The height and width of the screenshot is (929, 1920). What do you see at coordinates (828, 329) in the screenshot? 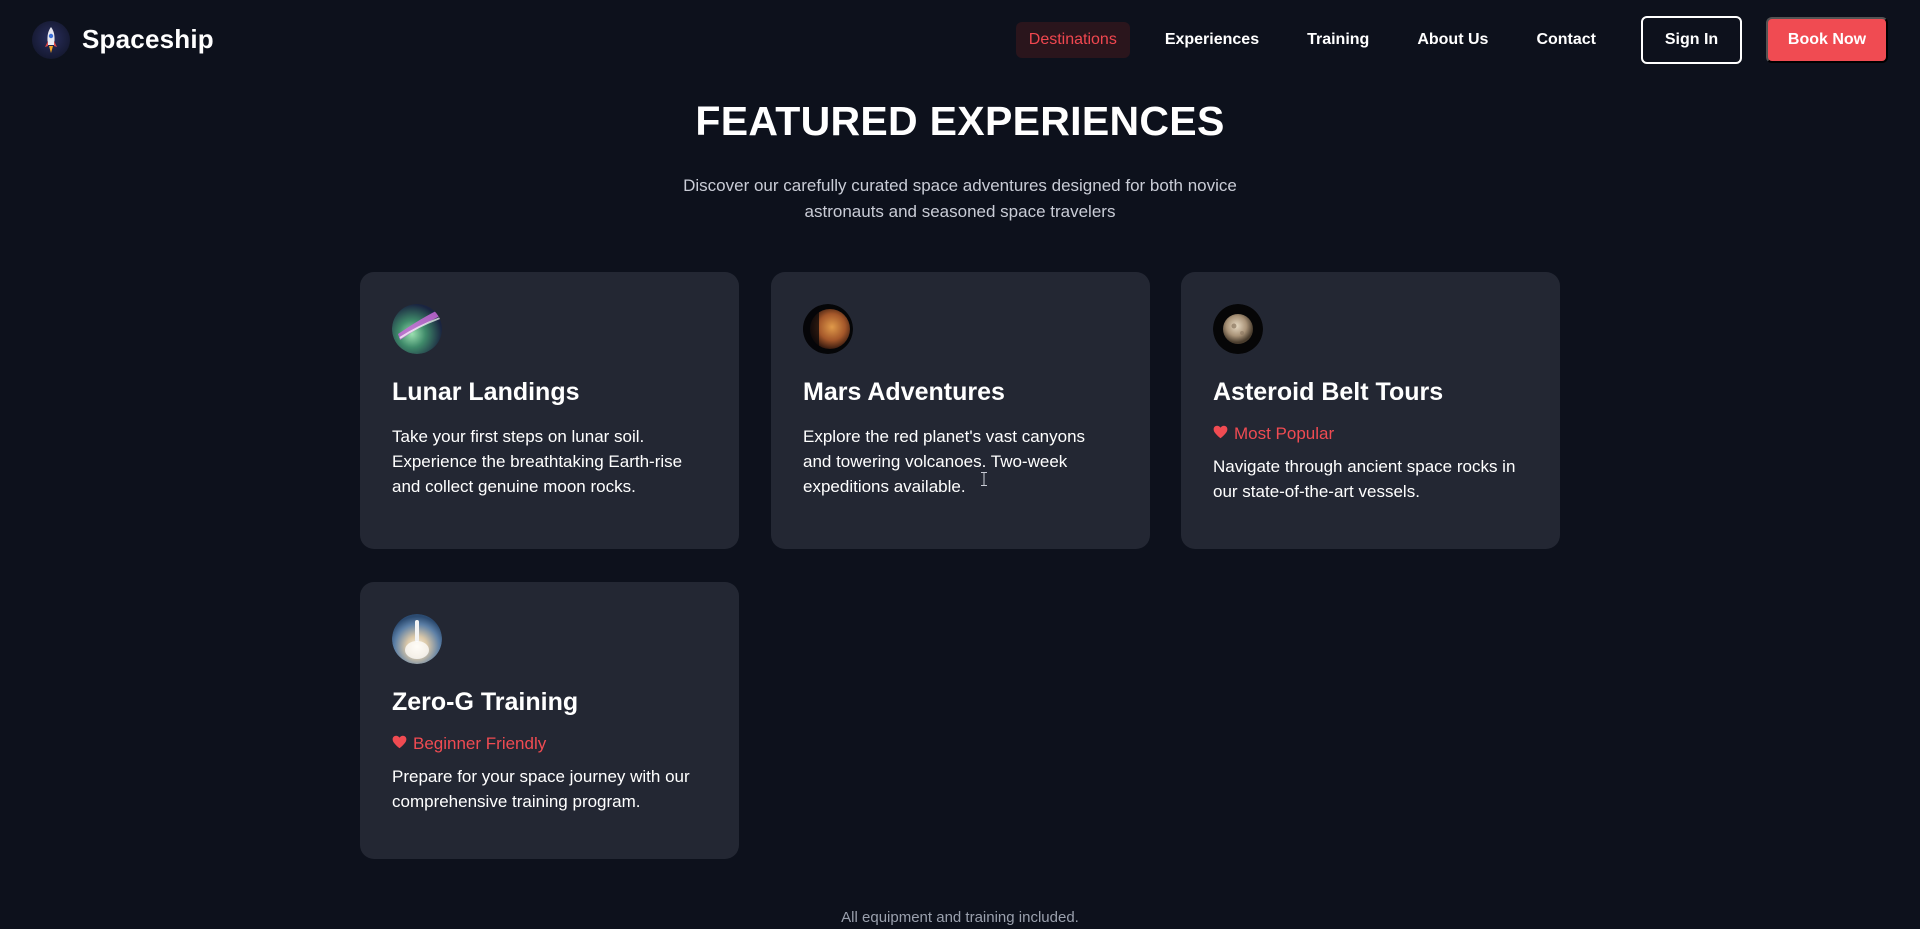
I see `mars-icon` at bounding box center [828, 329].